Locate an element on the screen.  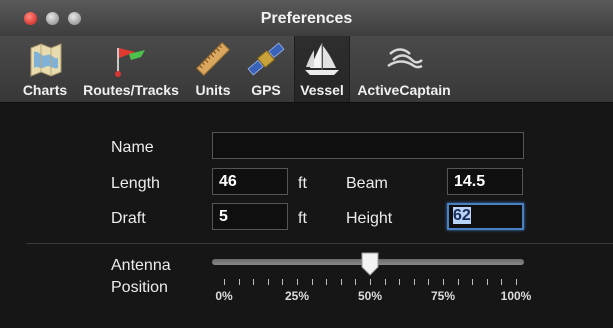
height-label: Height is located at coordinates (369, 218).